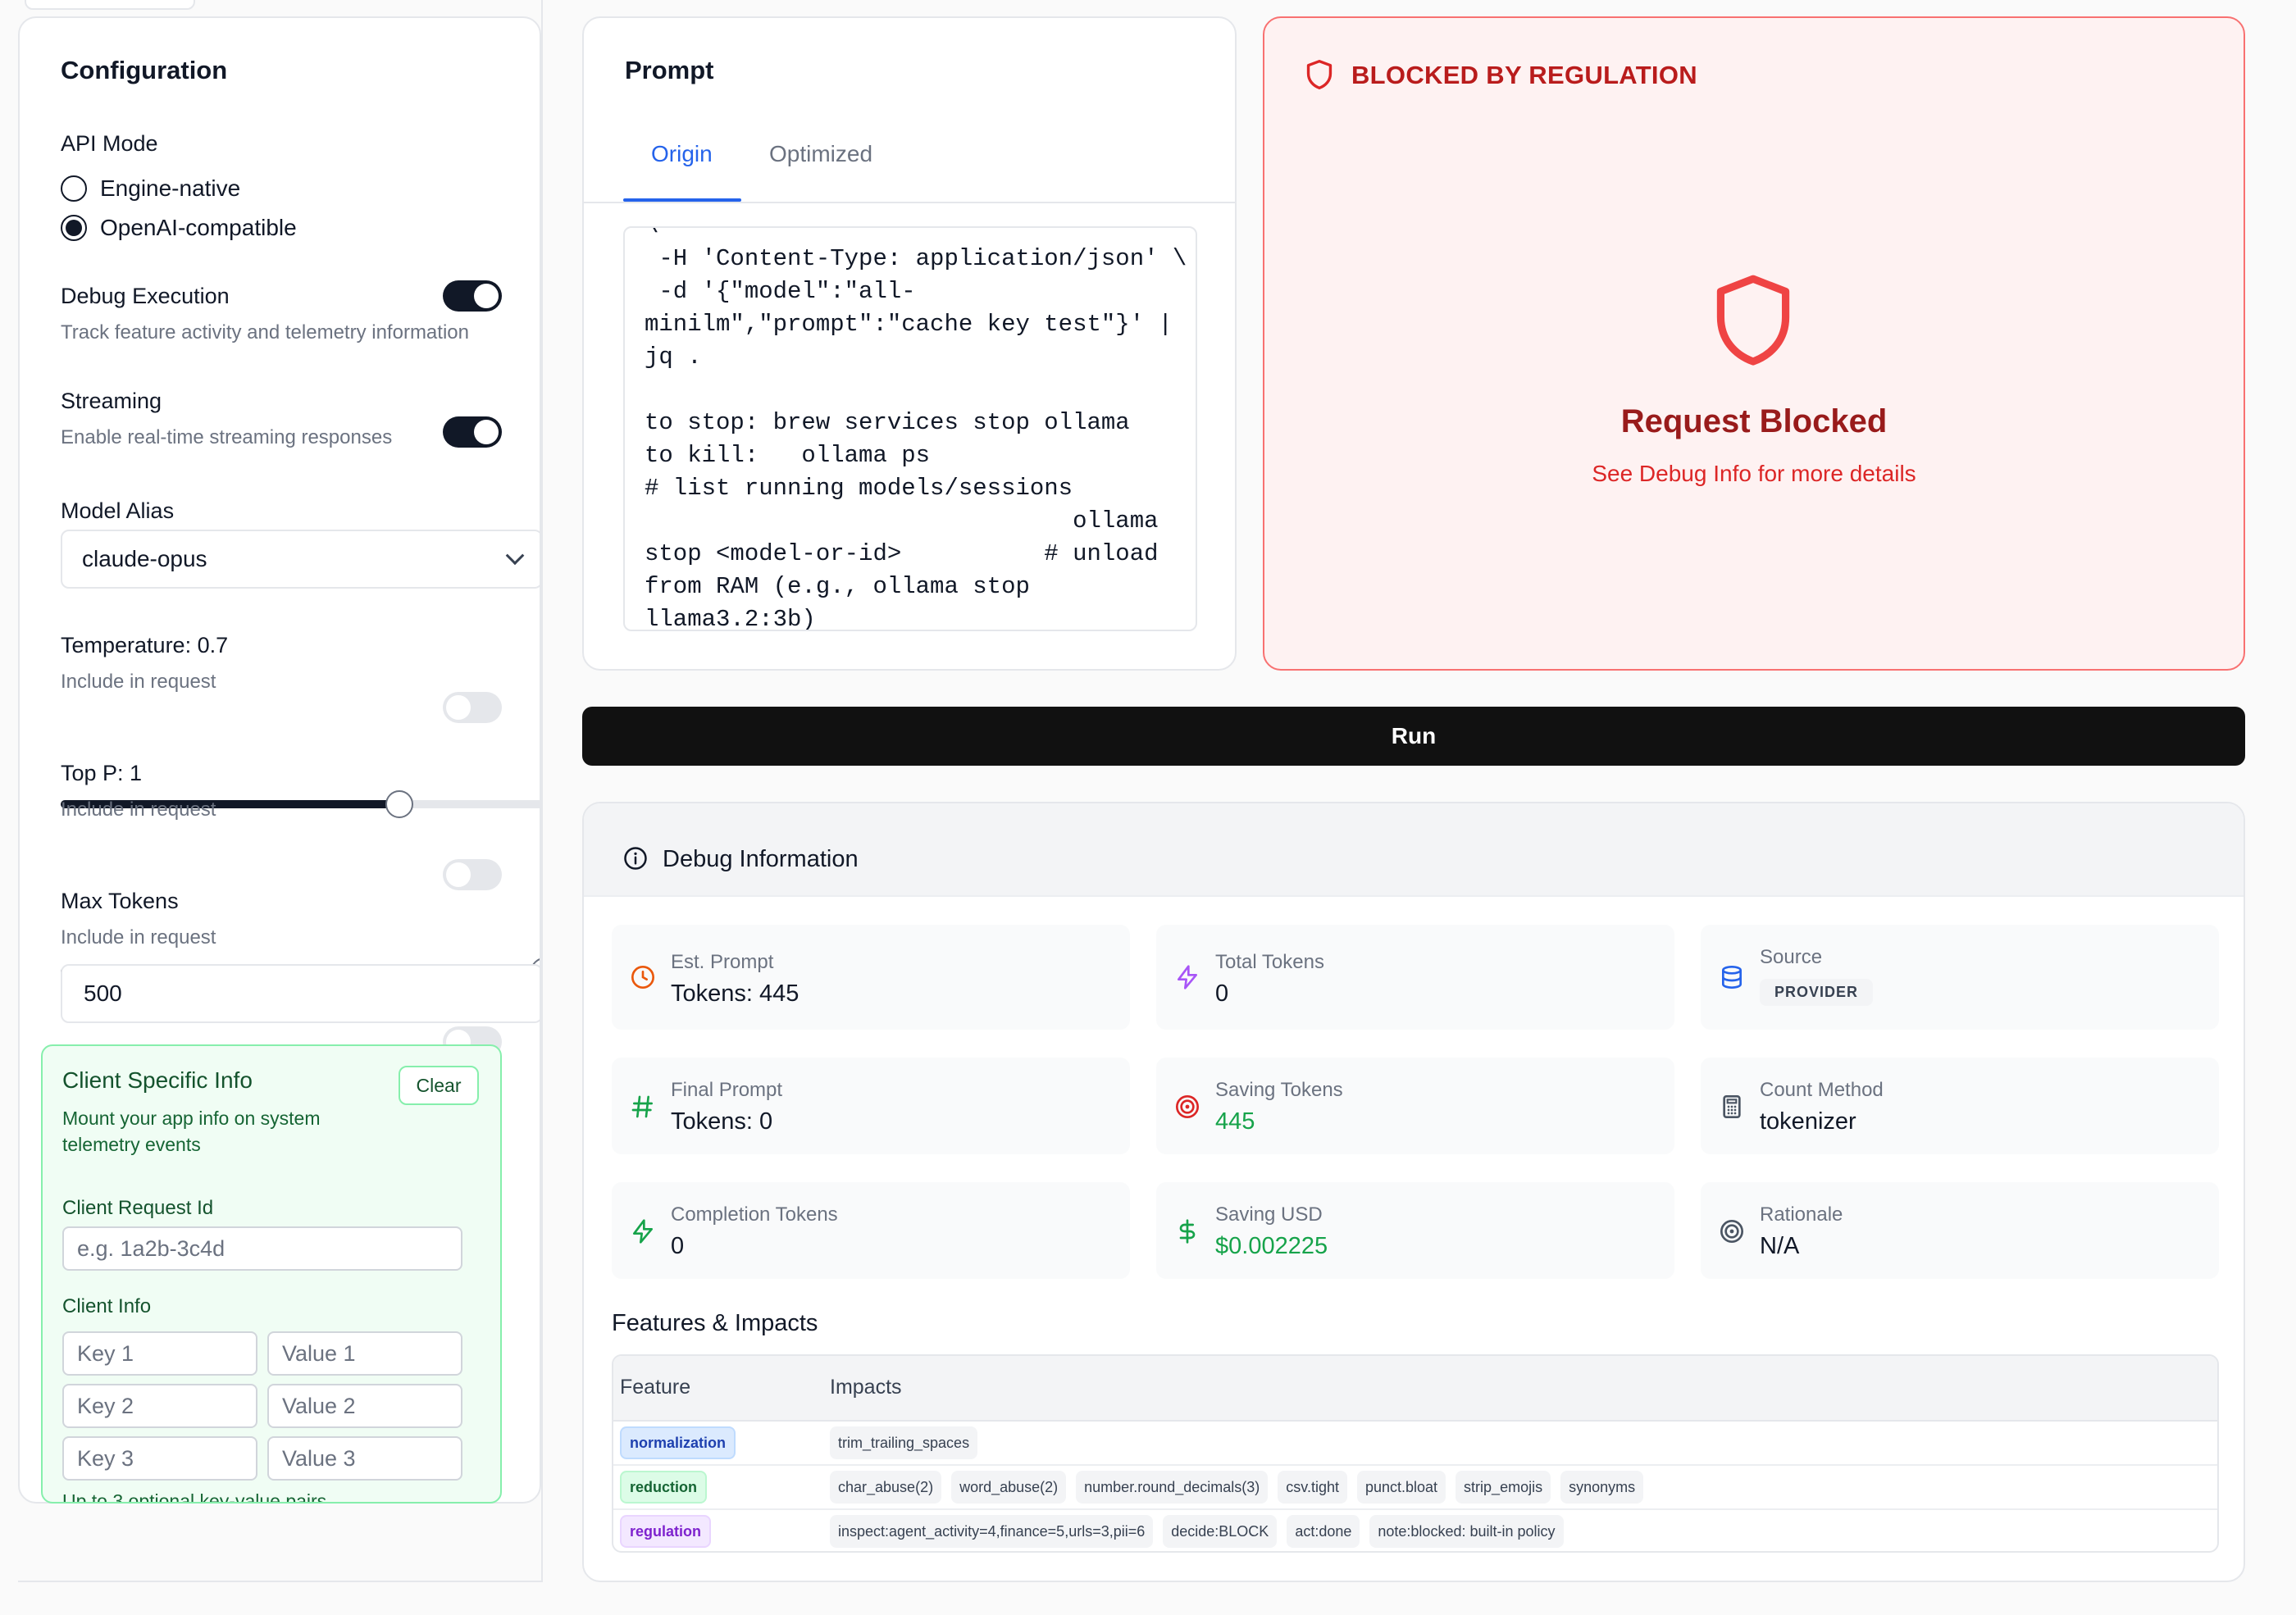  Describe the element at coordinates (1415, 1389) in the screenshot. I see `features-table-header: Feature Impacts` at that location.